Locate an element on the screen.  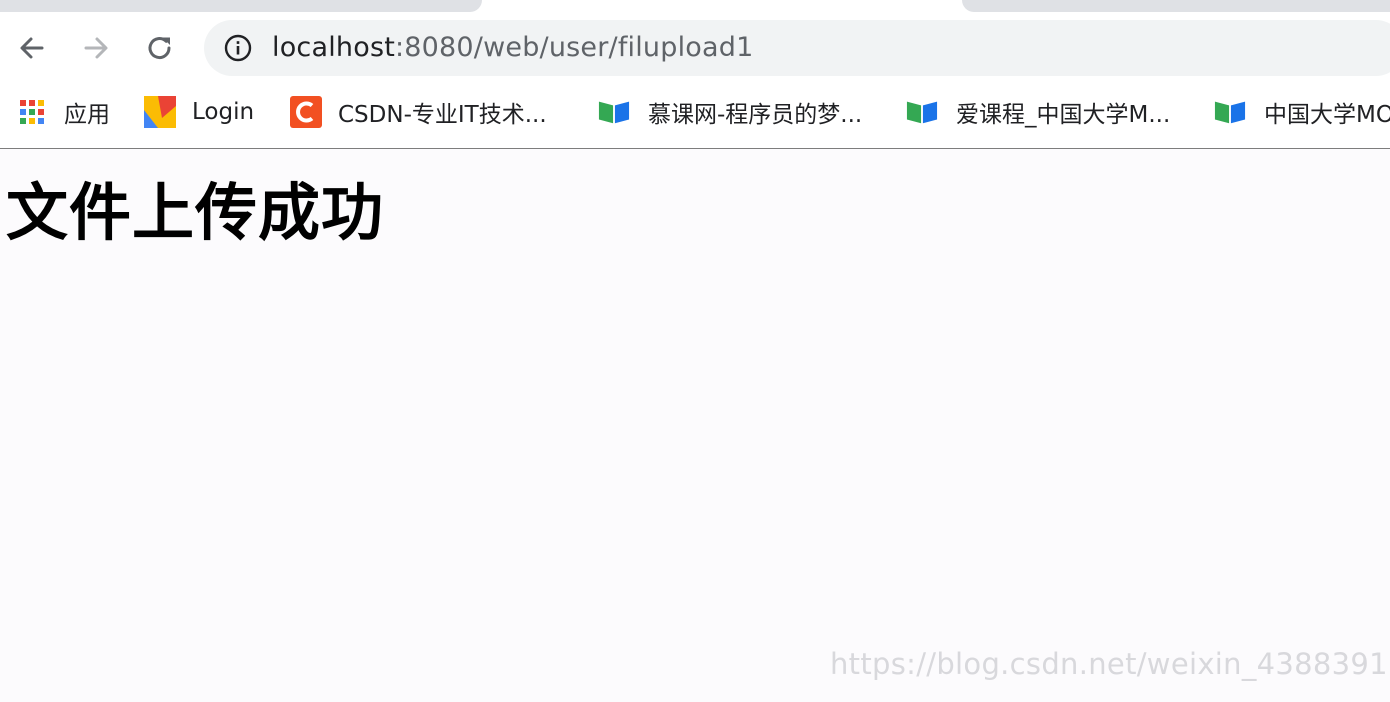
bookmark-mooc: 中国大学MO is located at coordinates (1302, 112).